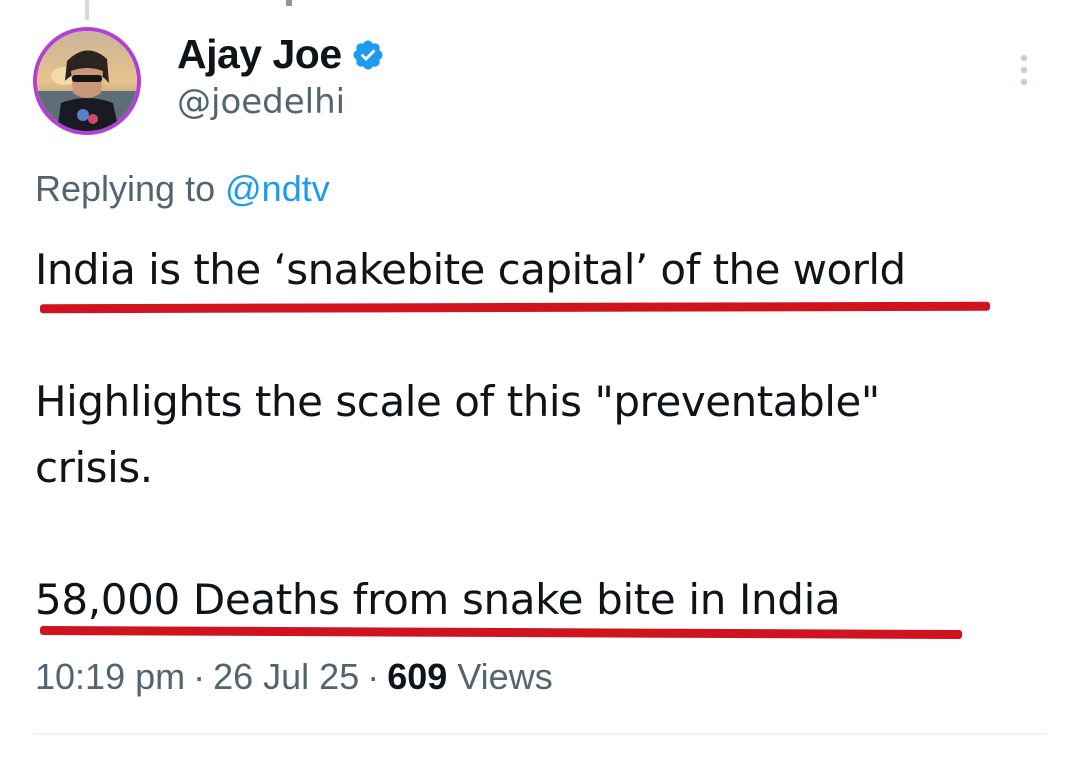 The image size is (1080, 763). I want to click on more-options-icon, so click(1024, 70).